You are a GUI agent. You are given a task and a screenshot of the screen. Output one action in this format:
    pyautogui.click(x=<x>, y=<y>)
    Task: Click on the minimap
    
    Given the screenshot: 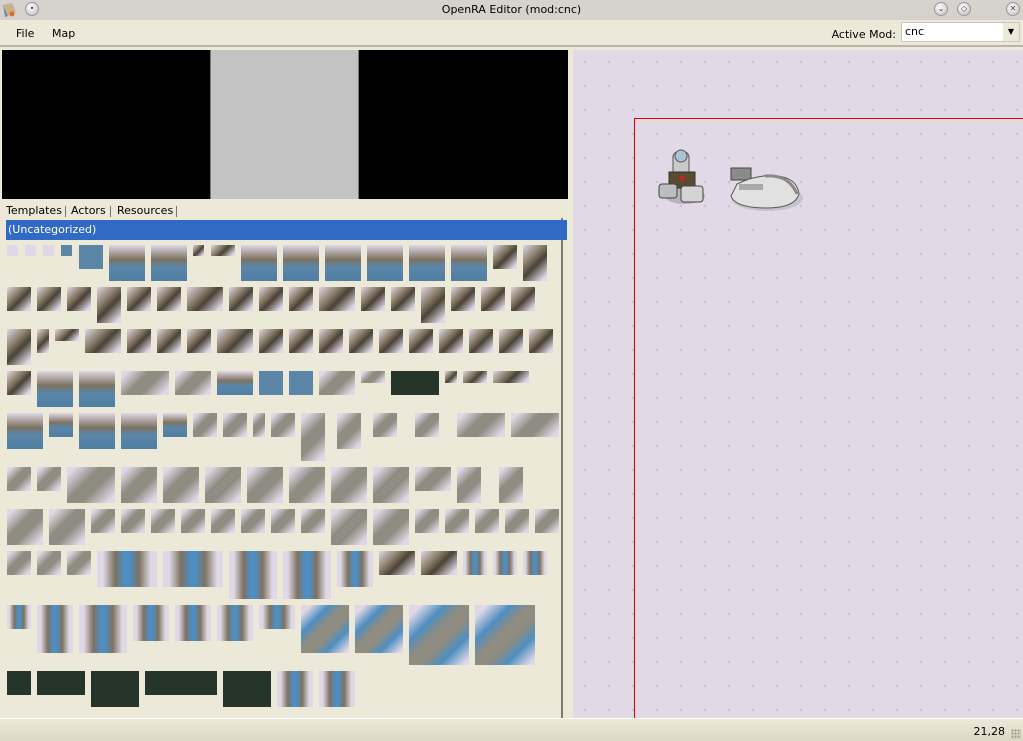 What is the action you would take?
    pyautogui.click(x=285, y=124)
    